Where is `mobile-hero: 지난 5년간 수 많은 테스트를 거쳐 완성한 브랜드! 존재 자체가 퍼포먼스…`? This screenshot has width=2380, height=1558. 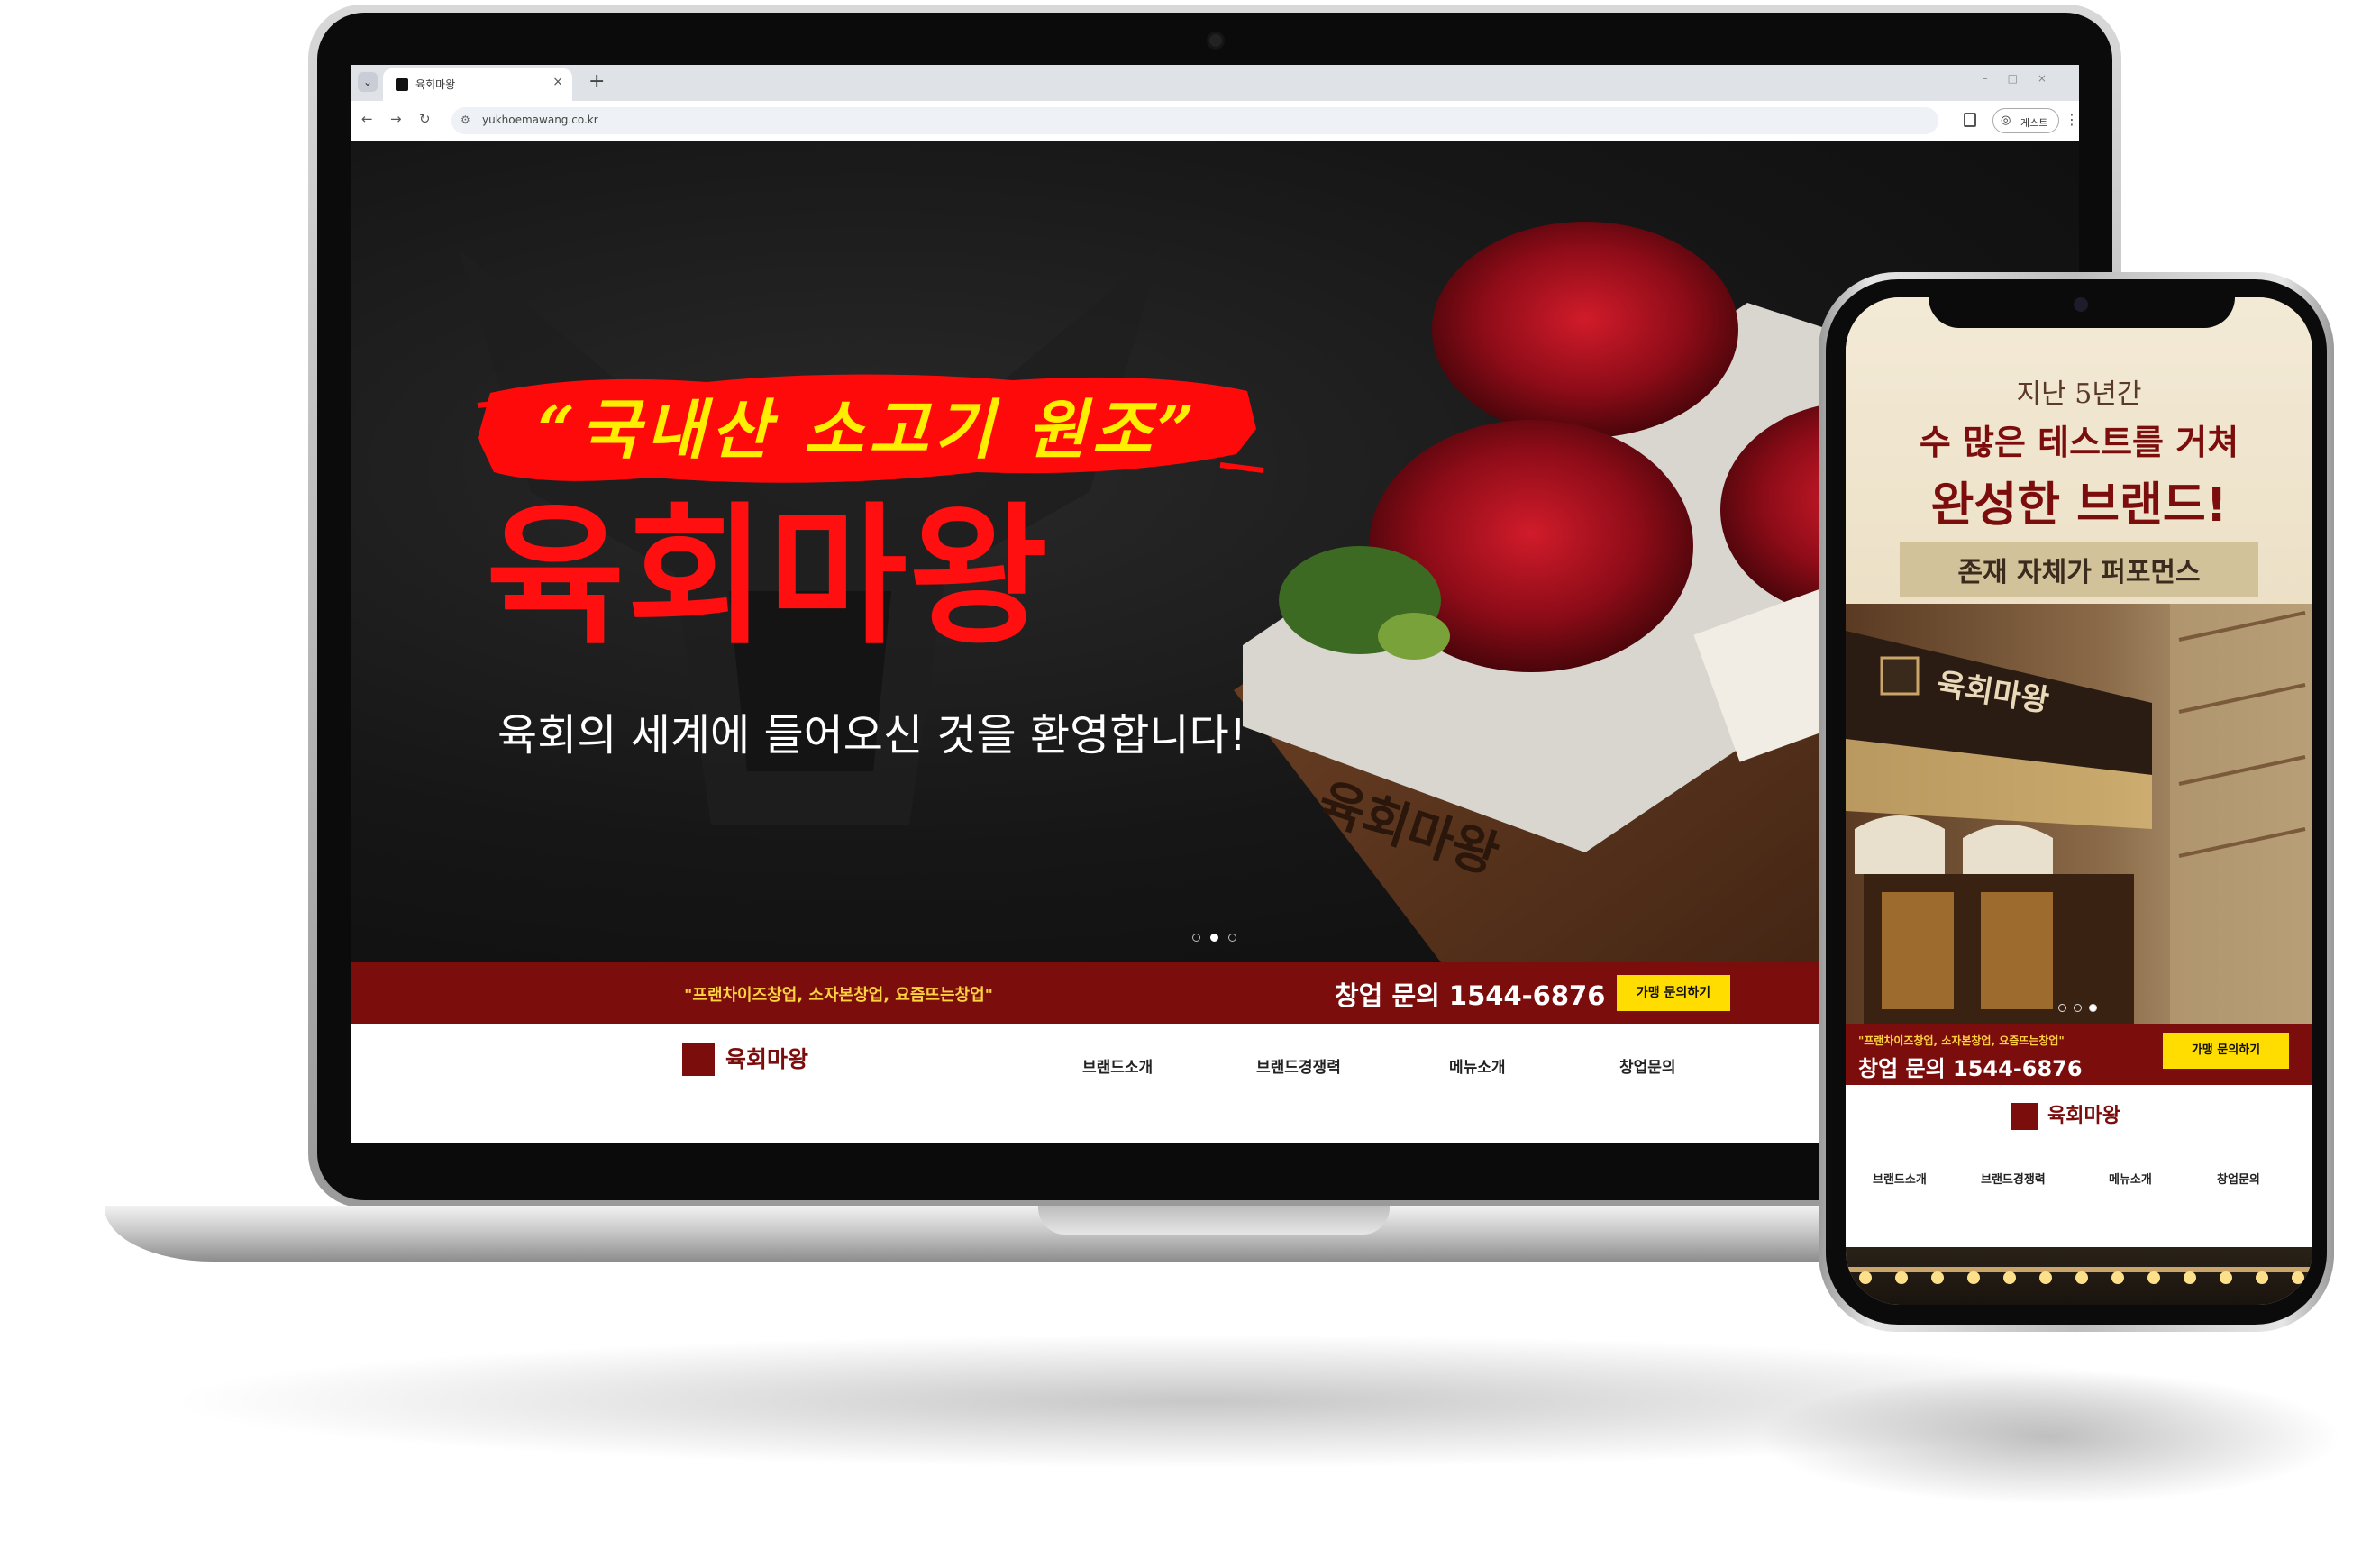
mobile-hero: 지난 5년간 수 많은 테스트를 거쳐 완성한 브랜드! 존재 자체가 퍼포먼스… is located at coordinates (2079, 661).